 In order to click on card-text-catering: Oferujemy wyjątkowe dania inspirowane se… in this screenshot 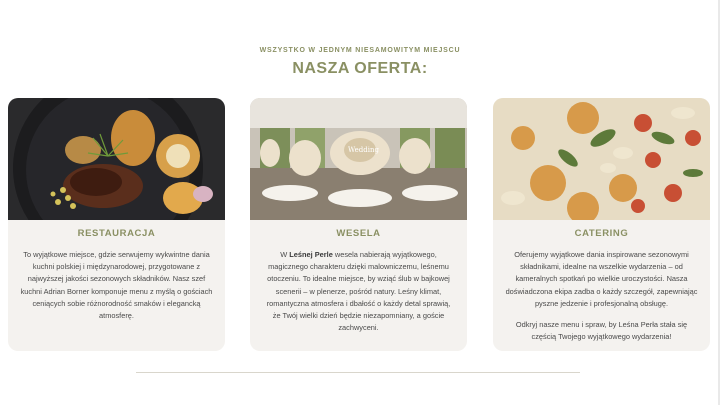, I will do `click(601, 296)`.